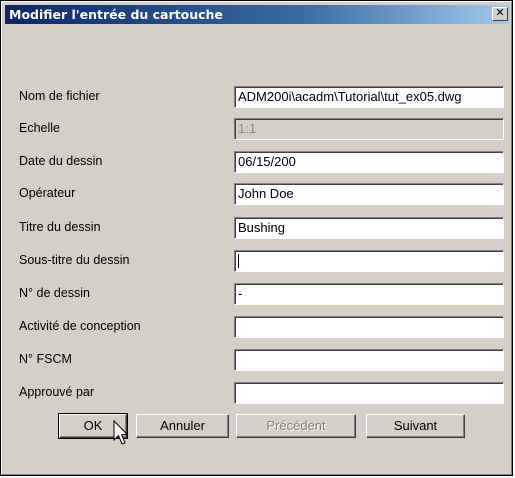 This screenshot has width=515, height=478. What do you see at coordinates (369, 228) in the screenshot?
I see `drawing-title-field: Bushing` at bounding box center [369, 228].